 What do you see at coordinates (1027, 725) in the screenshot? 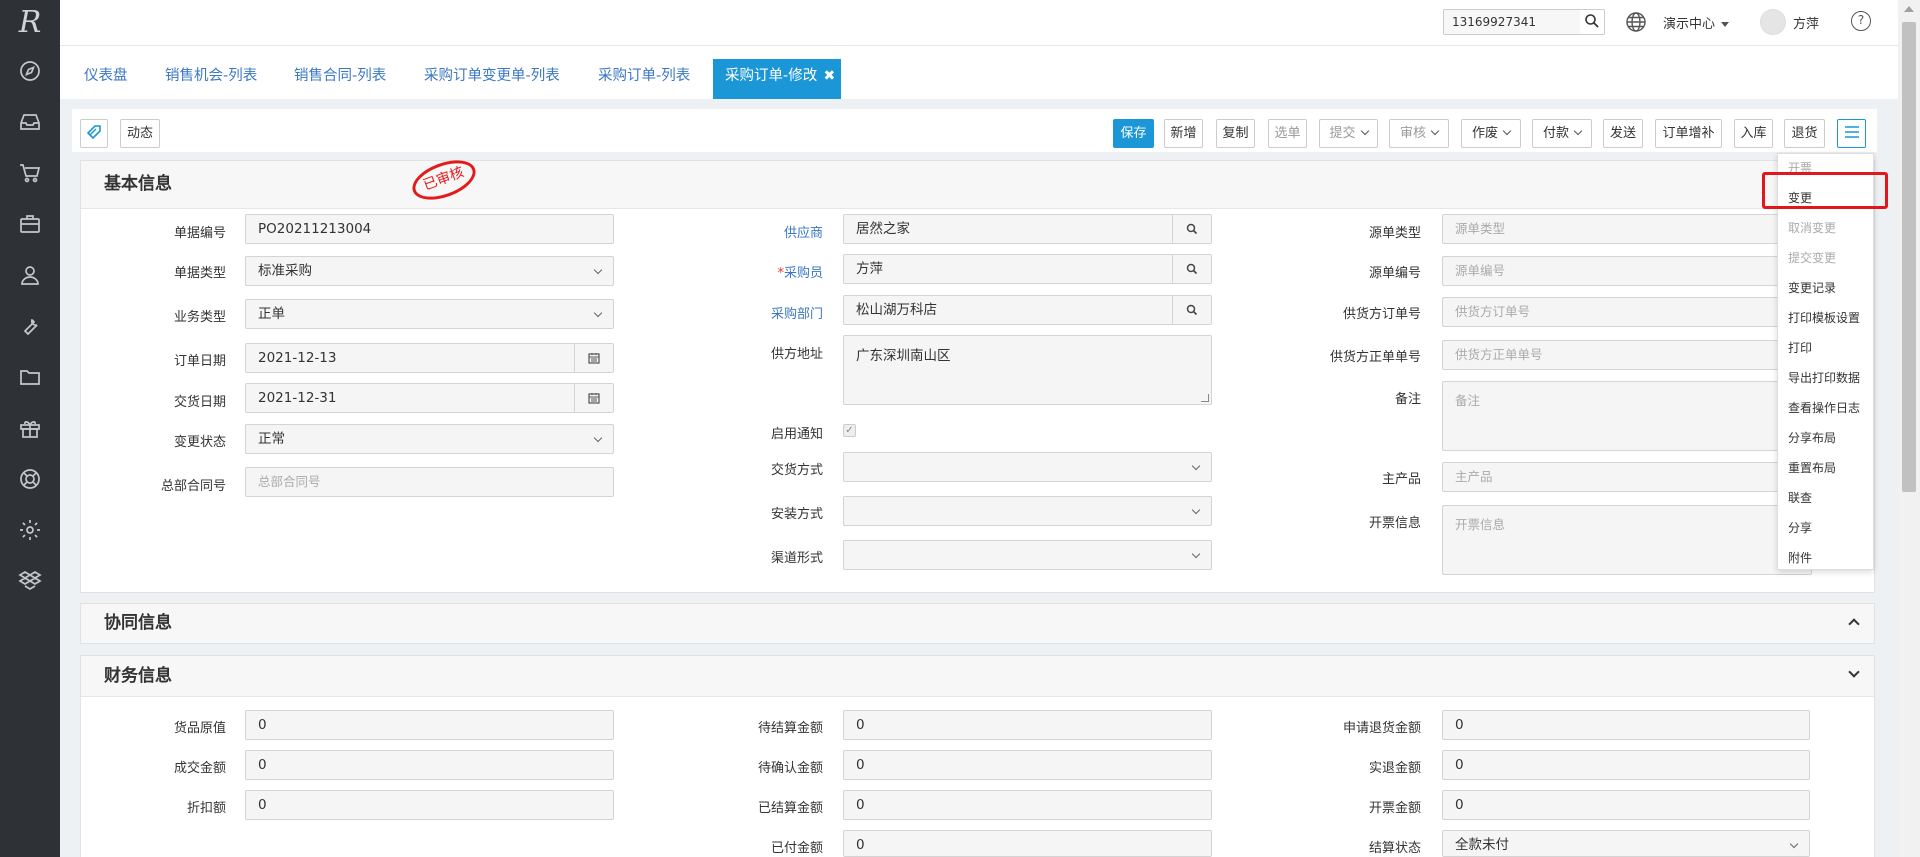
I see `pending-settle-field: 0` at bounding box center [1027, 725].